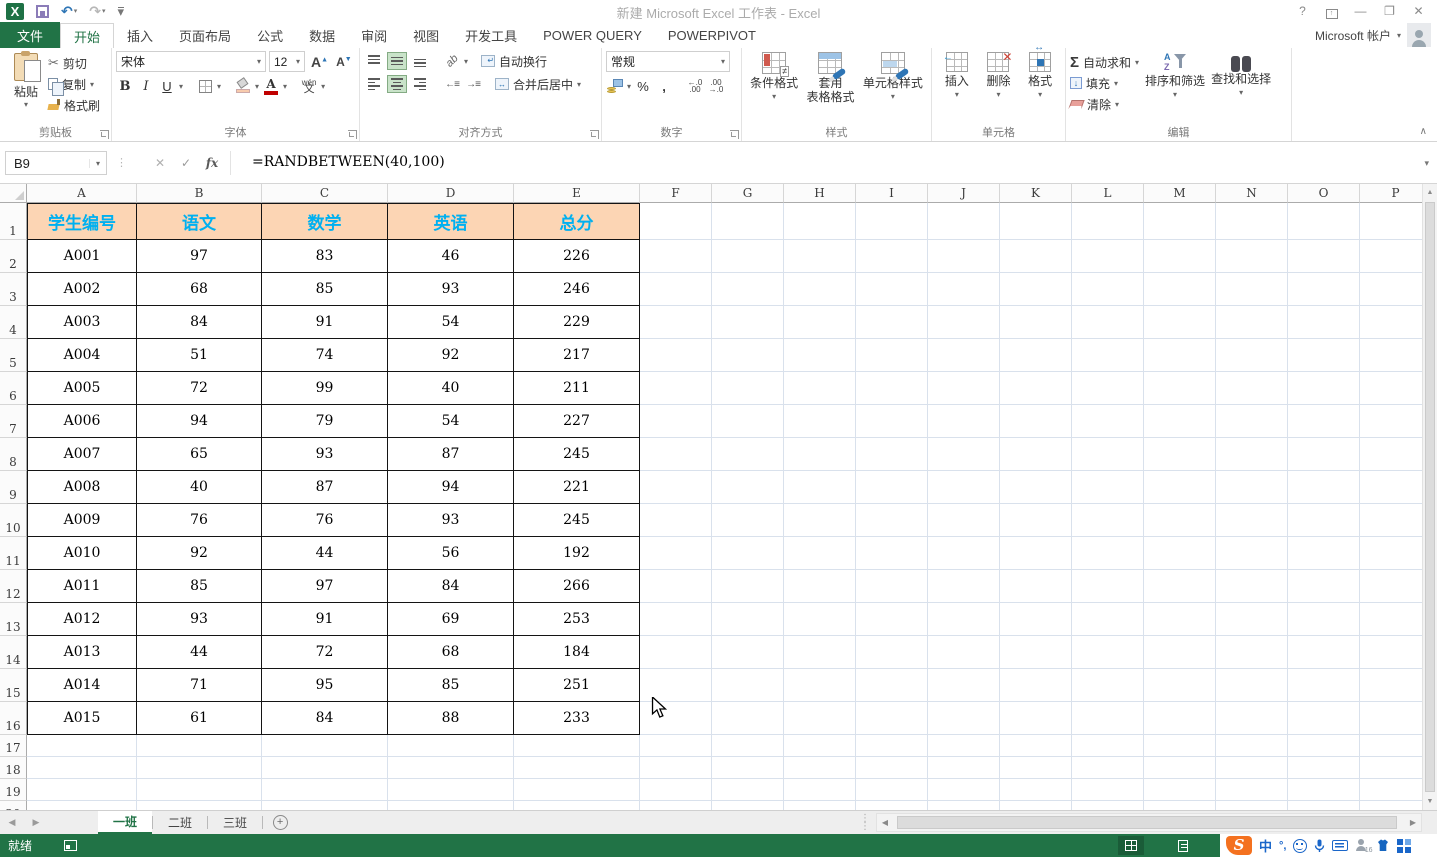 This screenshot has height=857, width=1437. Describe the element at coordinates (344, 62) in the screenshot. I see `decrease-font-button: A▼` at that location.